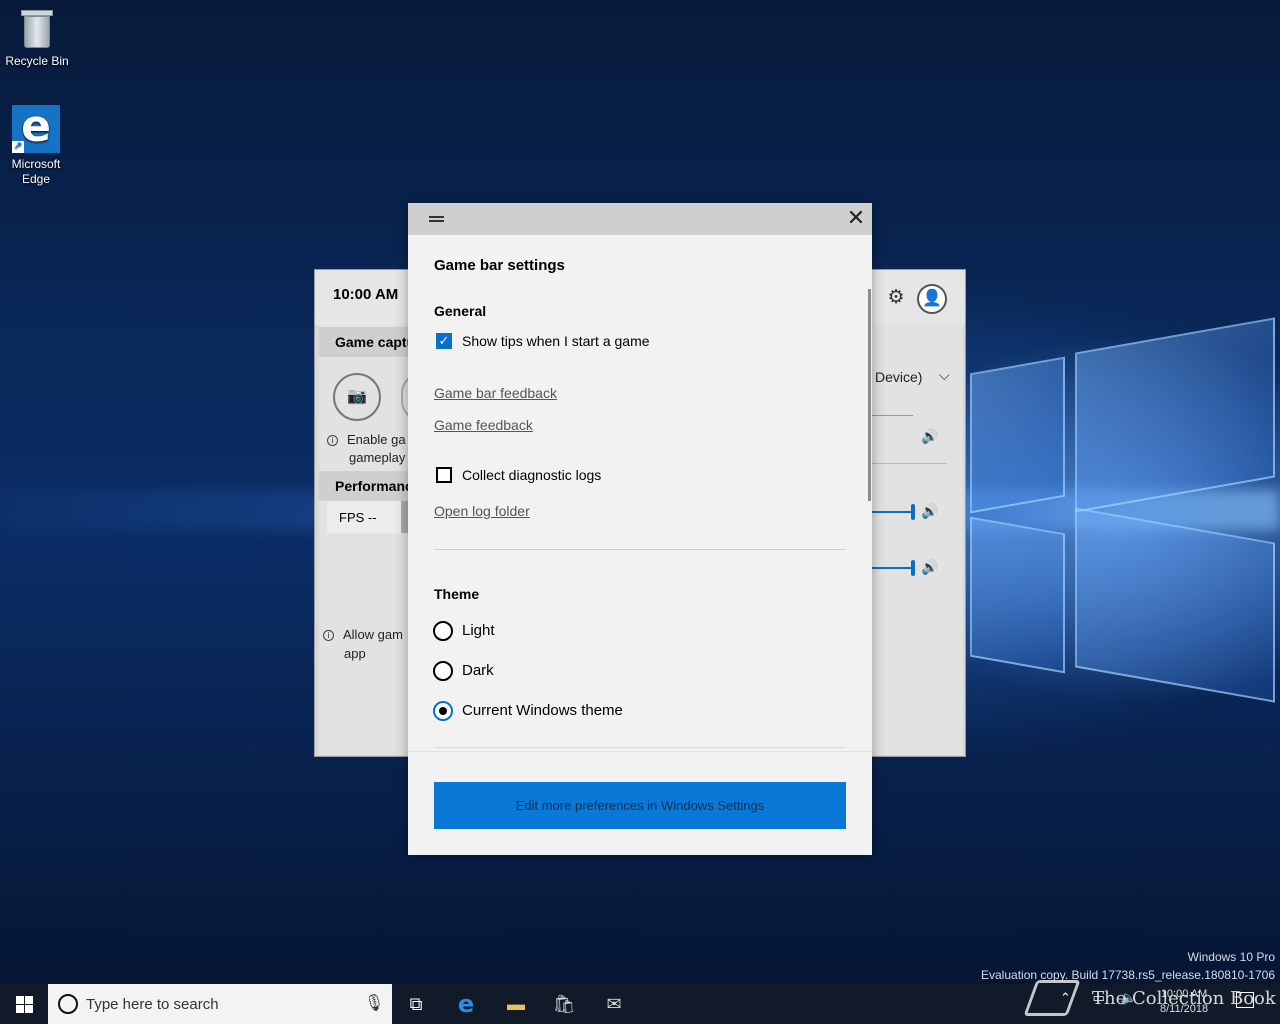 The height and width of the screenshot is (1024, 1280). I want to click on theme-option-label: Light, so click(478, 630).